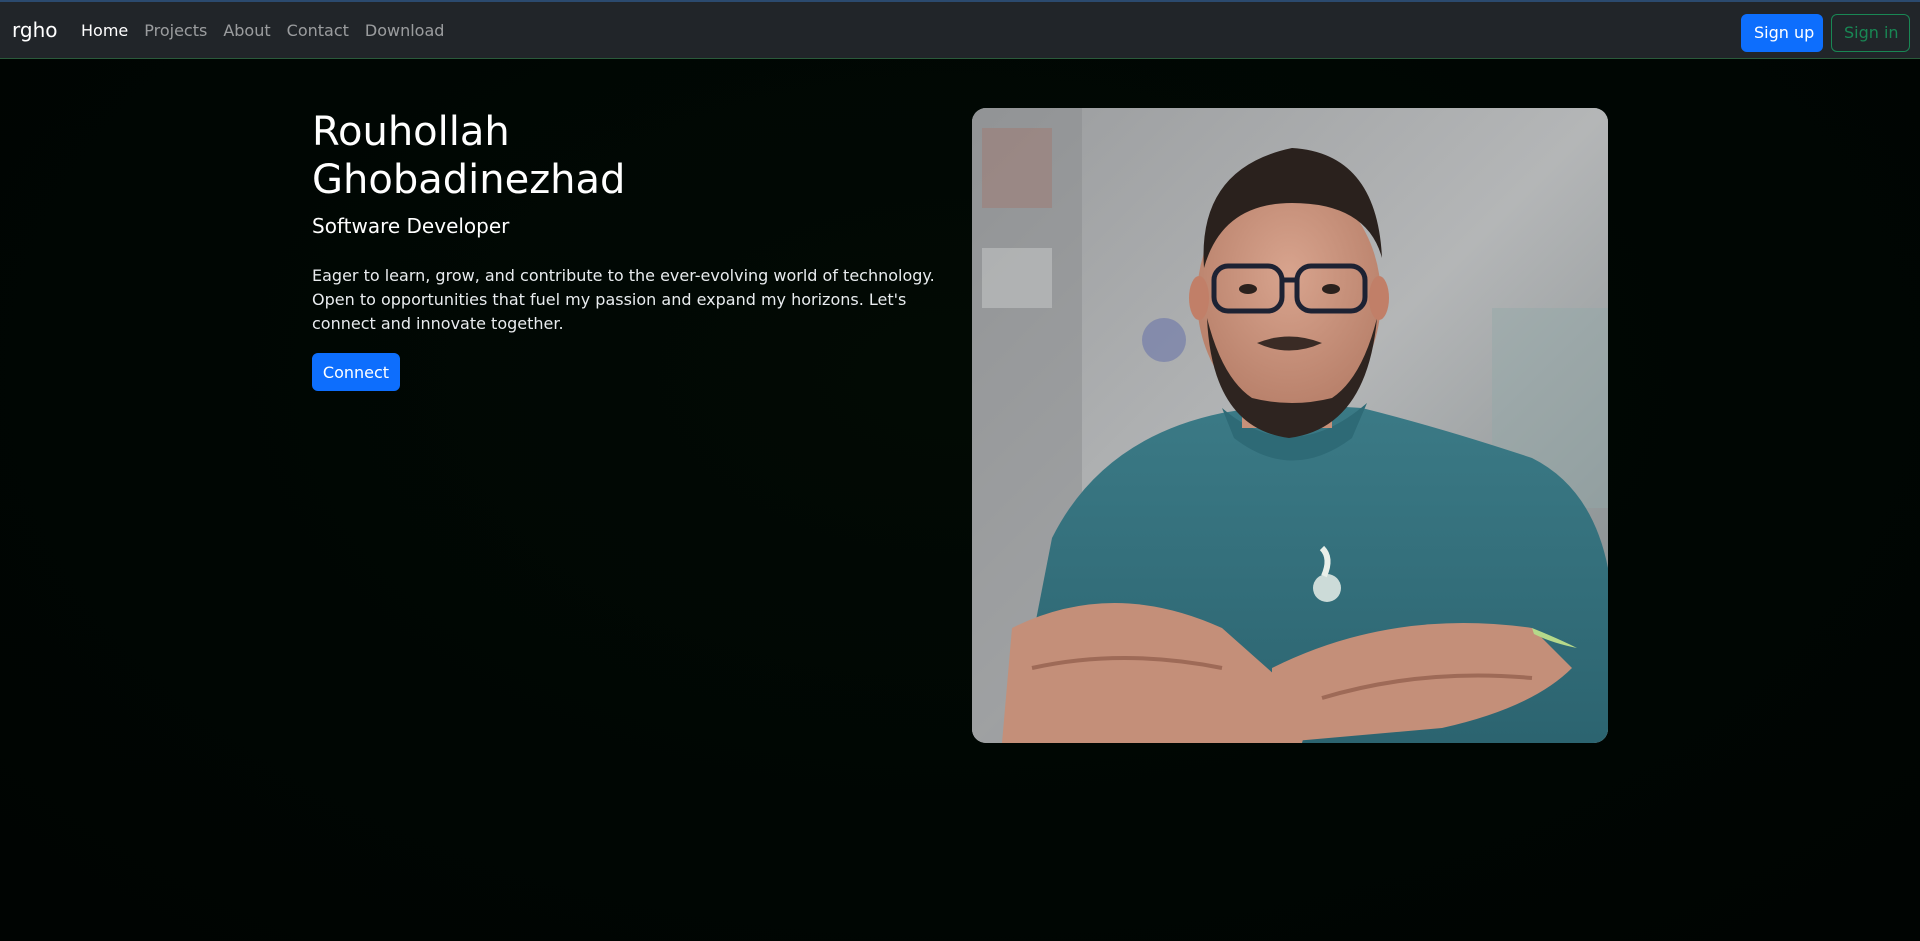 The image size is (1920, 941). I want to click on nav-link-projects: Projects, so click(175, 31).